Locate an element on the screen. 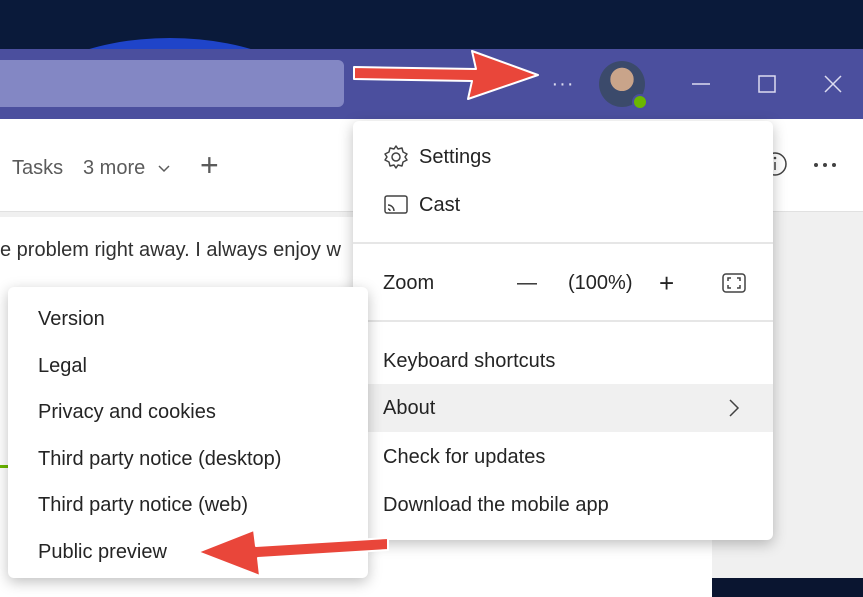 The width and height of the screenshot is (863, 597). minimize-icon is located at coordinates (701, 84).